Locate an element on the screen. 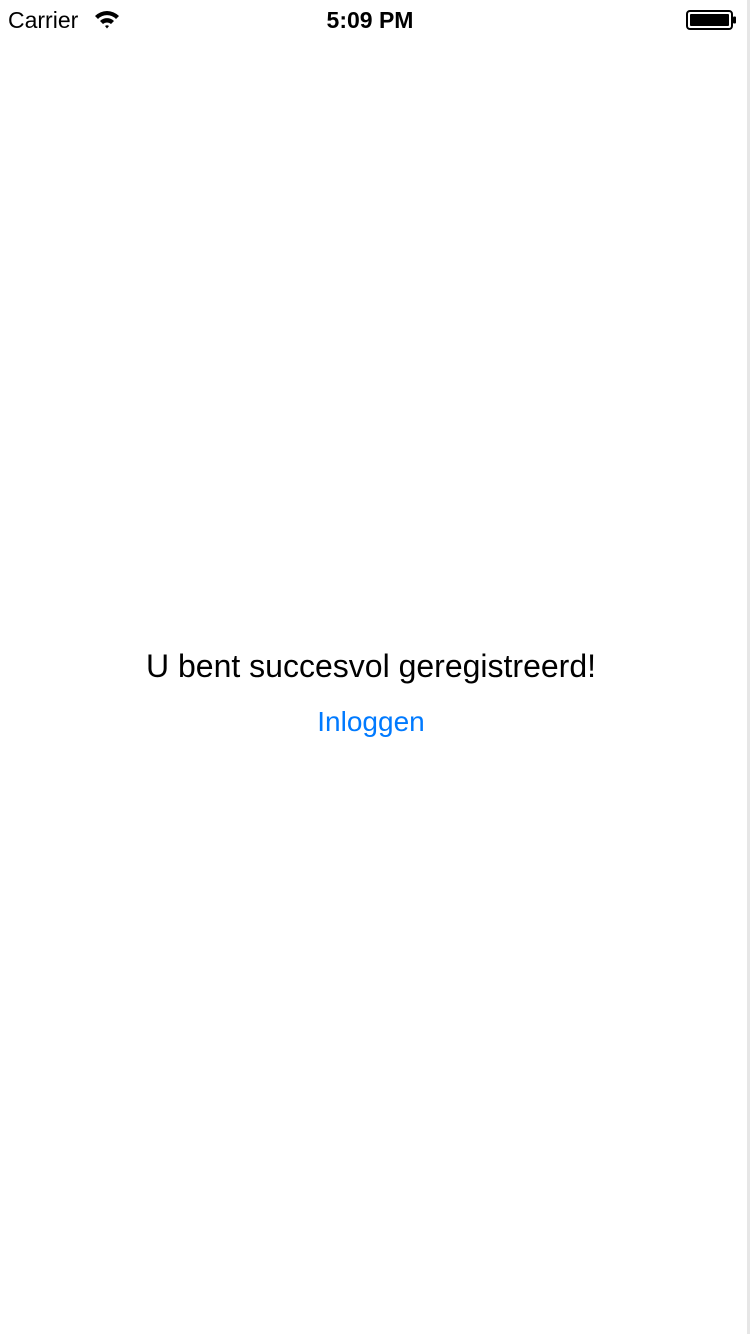  status-bar: Carrier 5:09 PM is located at coordinates (375, 20).